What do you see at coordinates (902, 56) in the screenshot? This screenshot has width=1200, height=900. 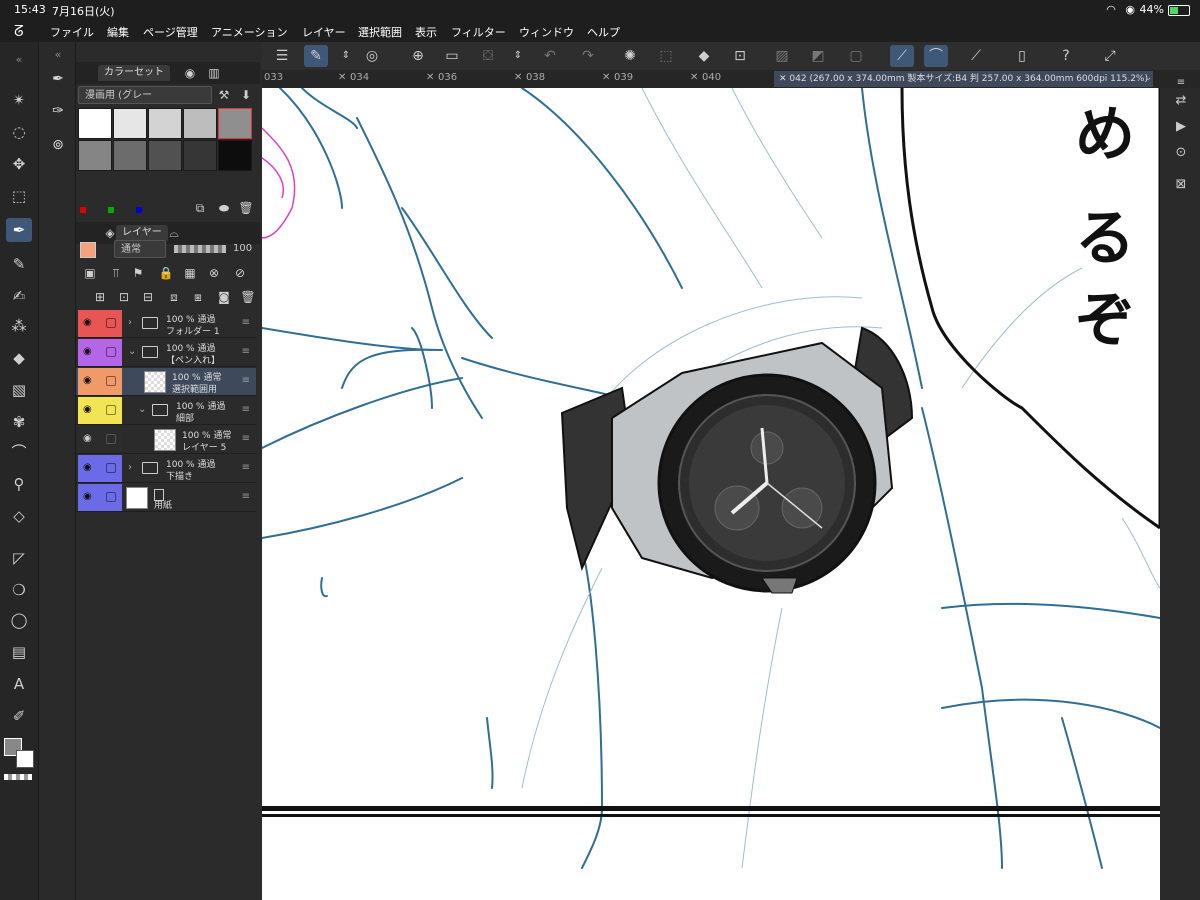 I see `ruler-snap-icon: ⟋` at bounding box center [902, 56].